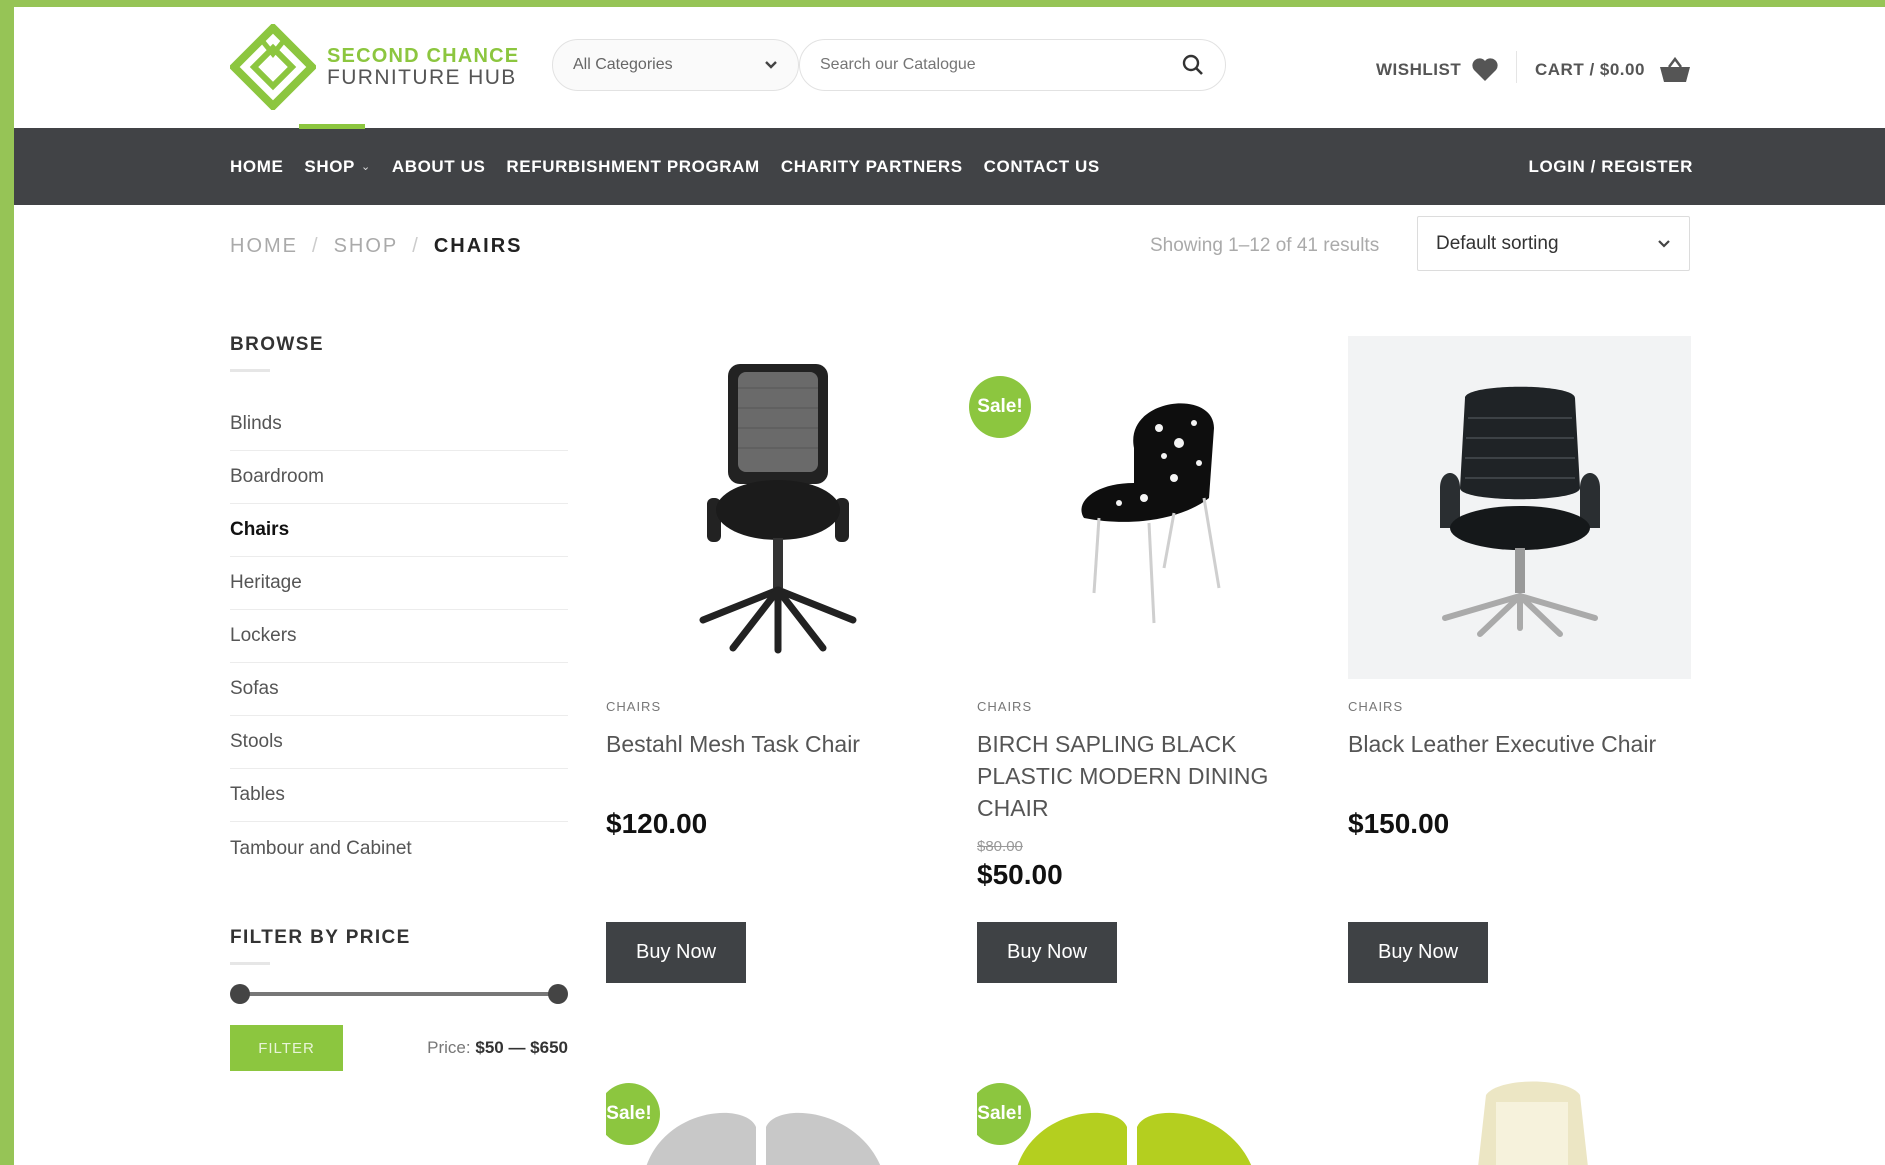 The width and height of the screenshot is (1885, 1165). Describe the element at coordinates (399, 795) in the screenshot. I see `category-item-tables: Tables` at that location.